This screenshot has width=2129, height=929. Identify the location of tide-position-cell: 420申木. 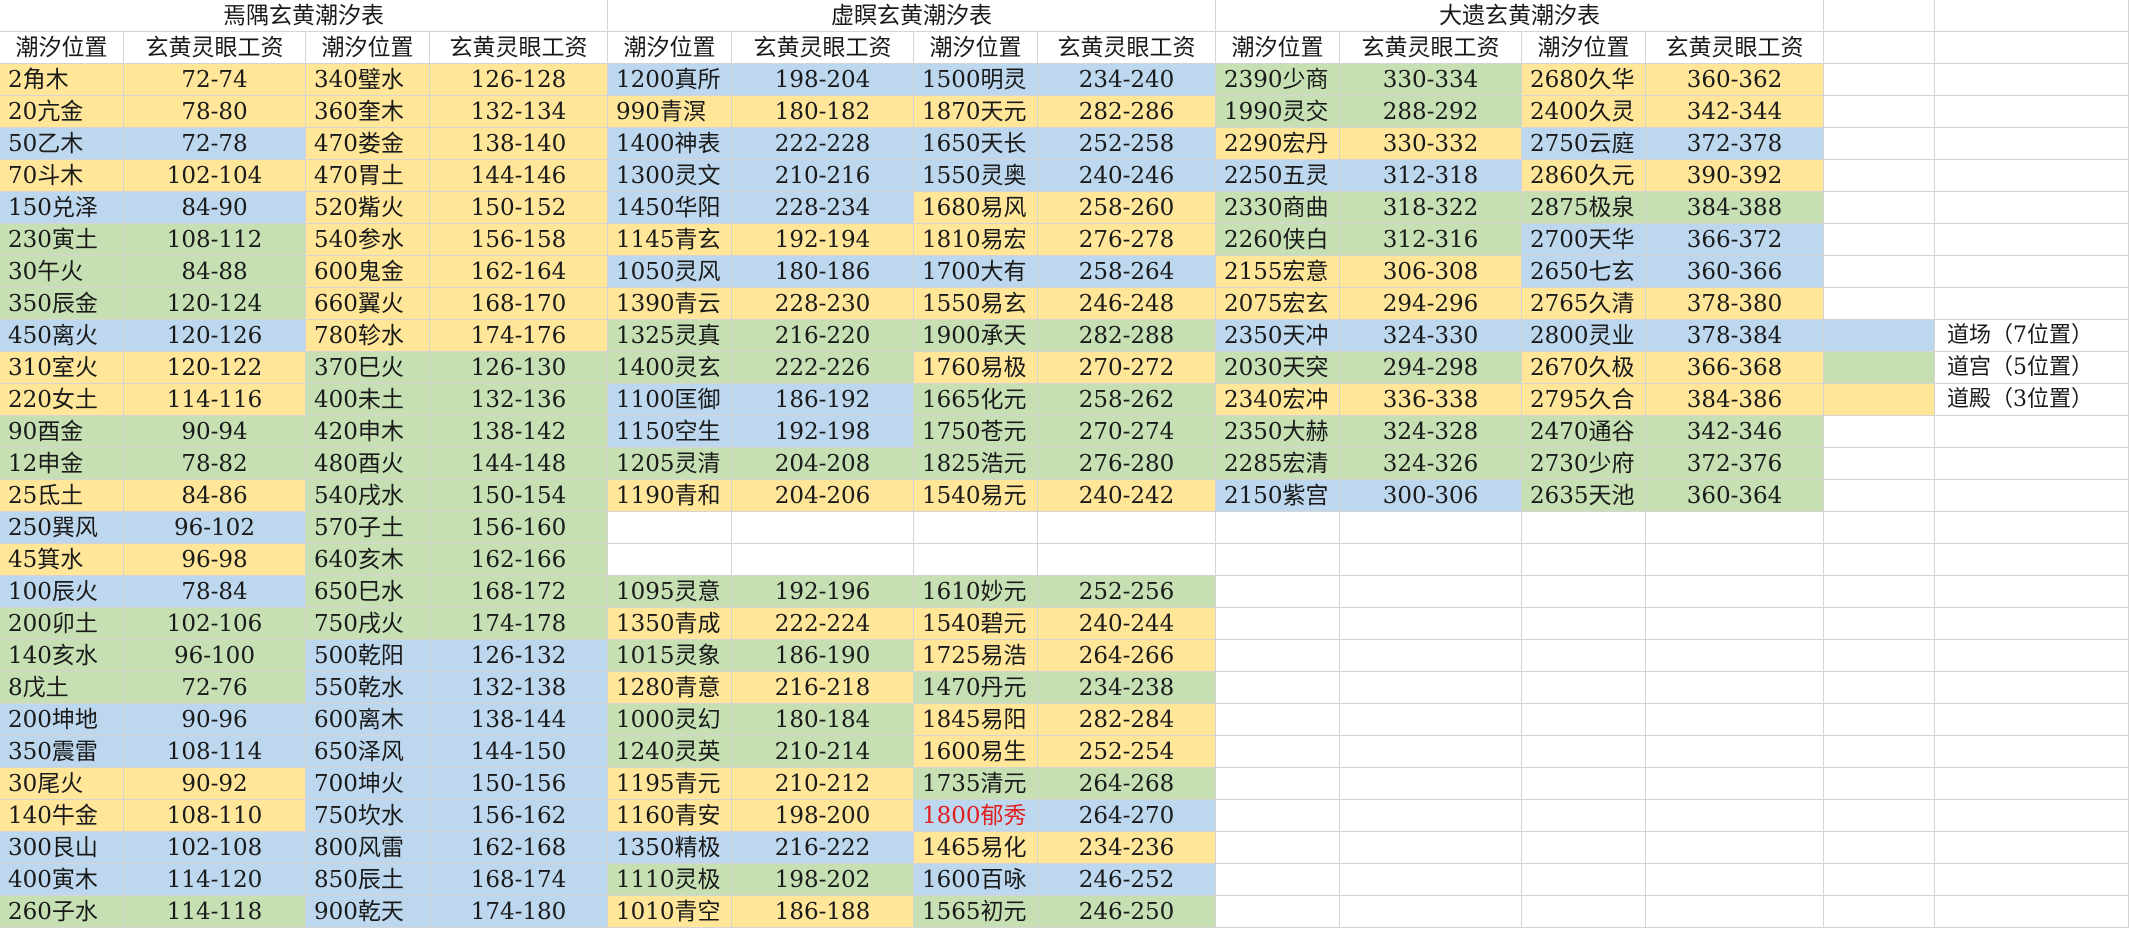
(368, 432).